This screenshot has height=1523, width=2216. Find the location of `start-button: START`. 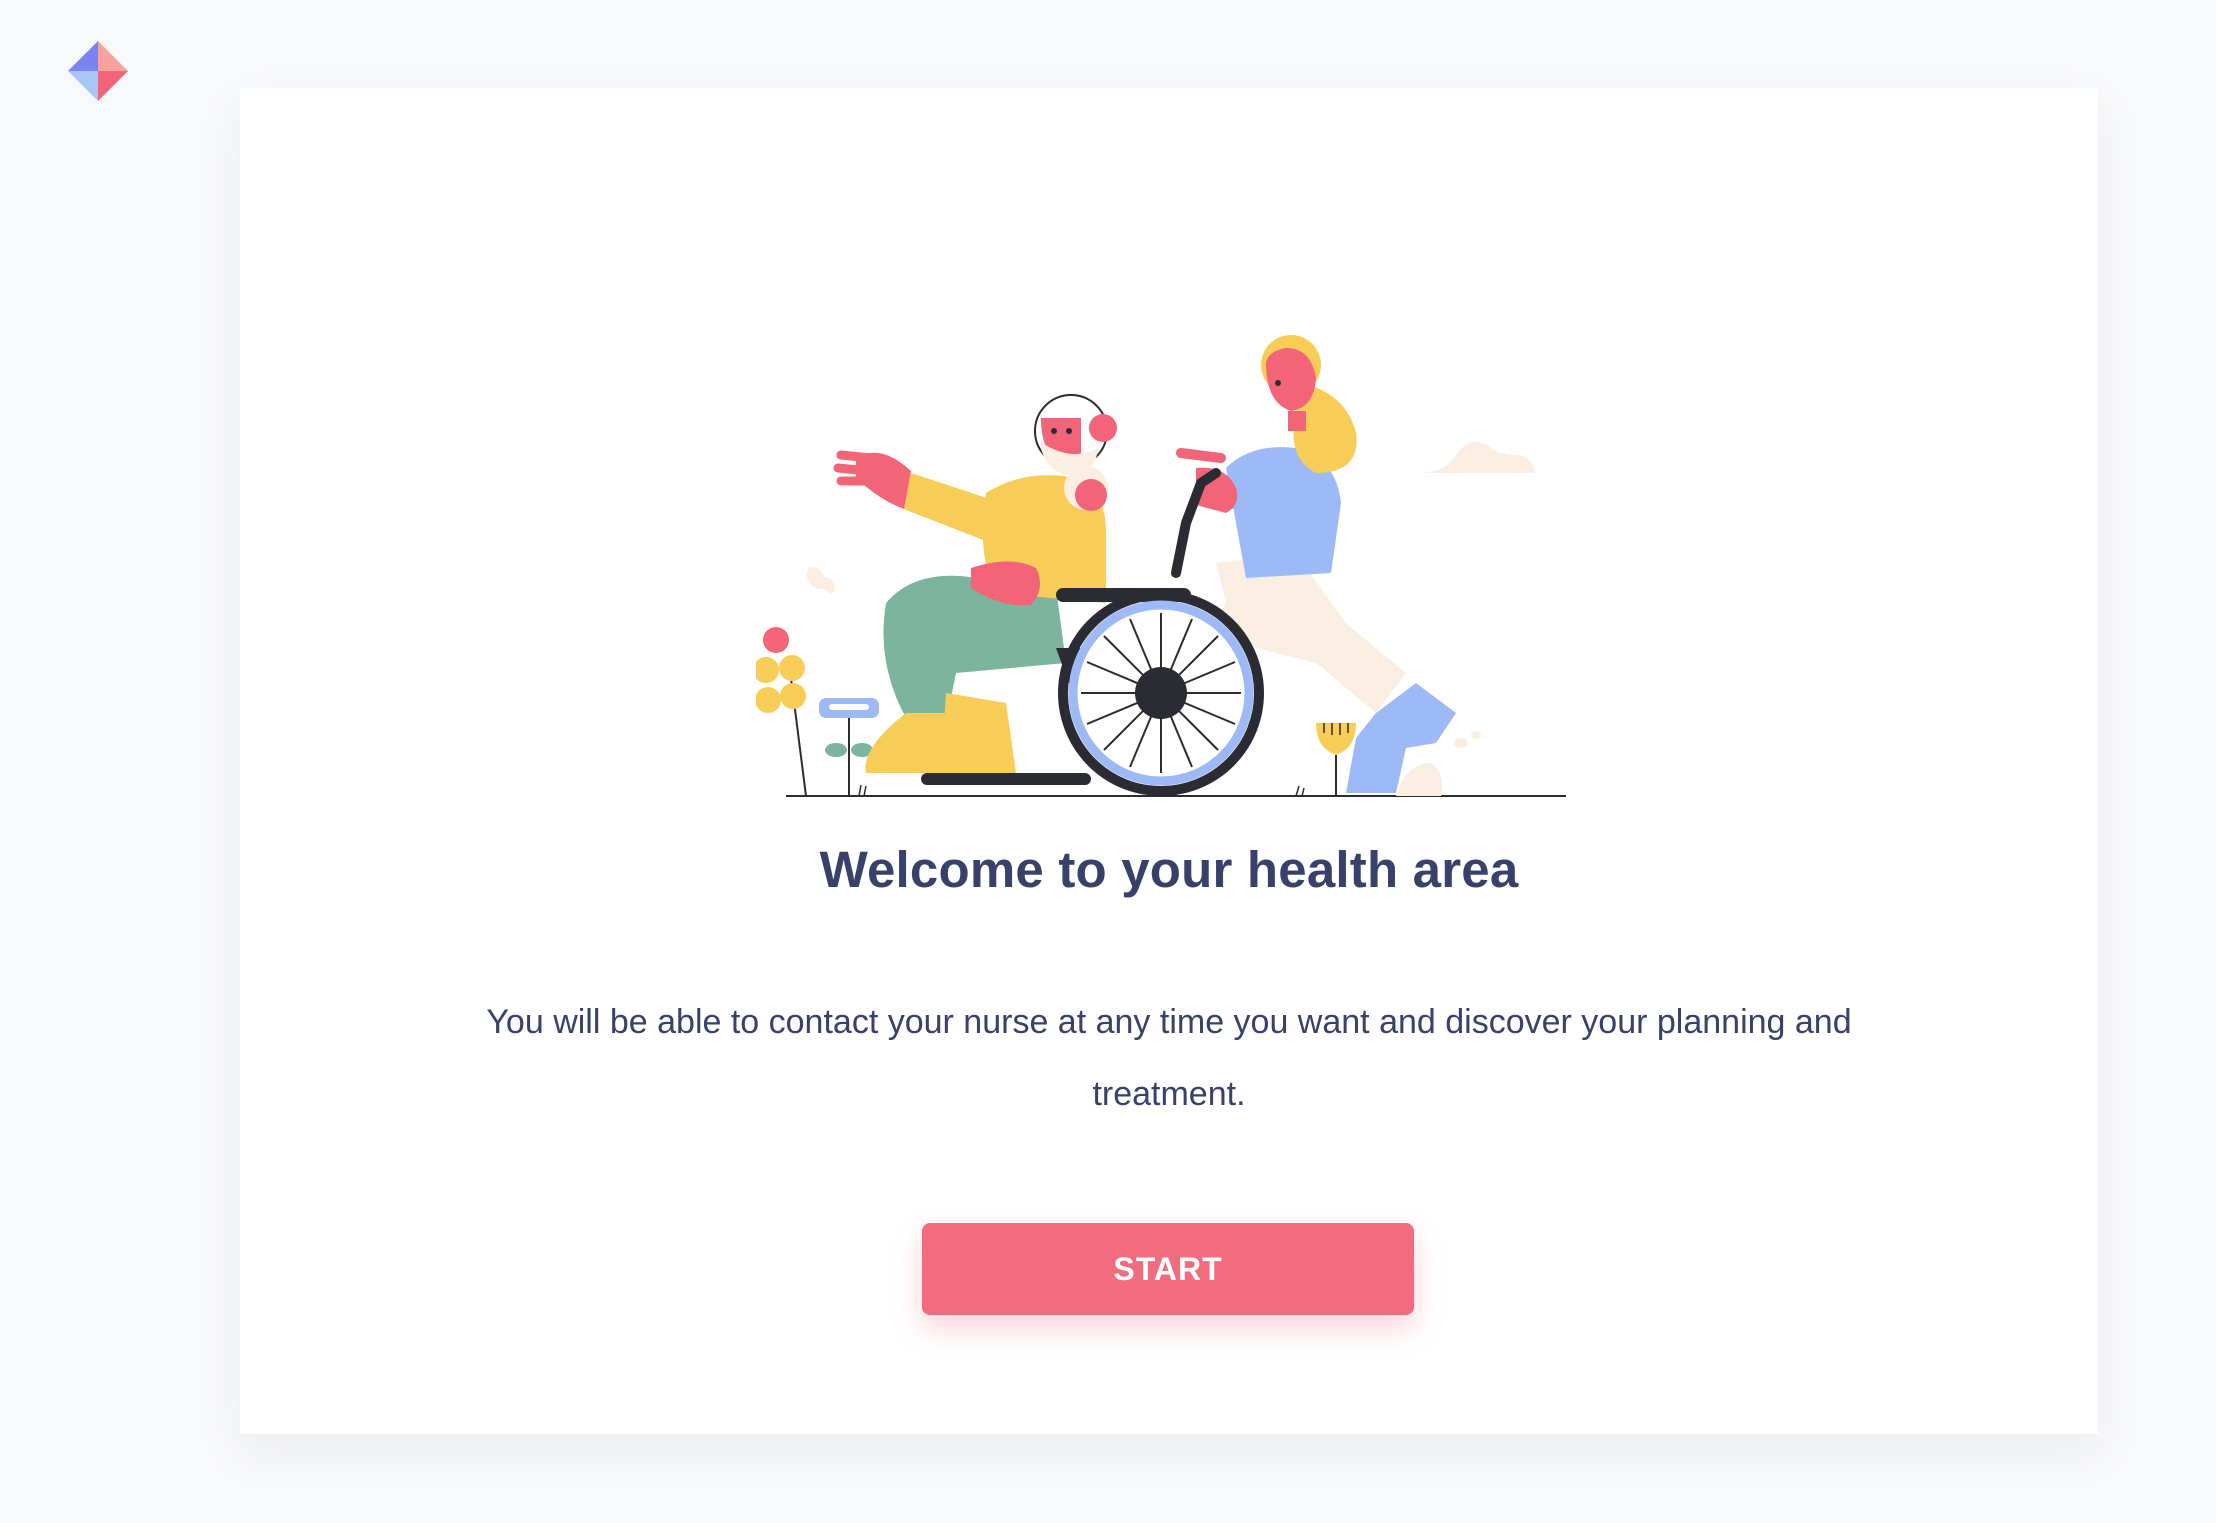

start-button: START is located at coordinates (1168, 1269).